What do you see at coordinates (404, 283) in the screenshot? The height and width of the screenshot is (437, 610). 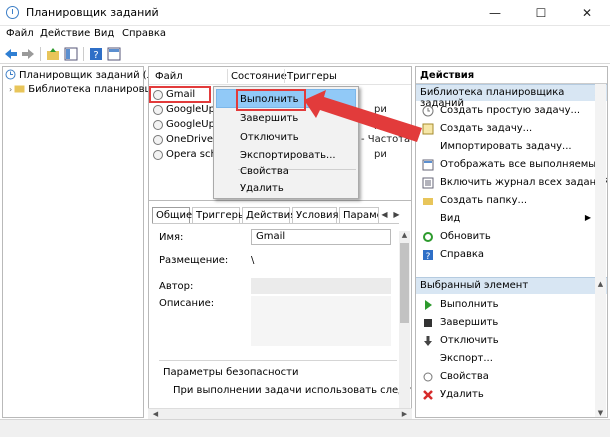 I see `scroll-thumb` at bounding box center [404, 283].